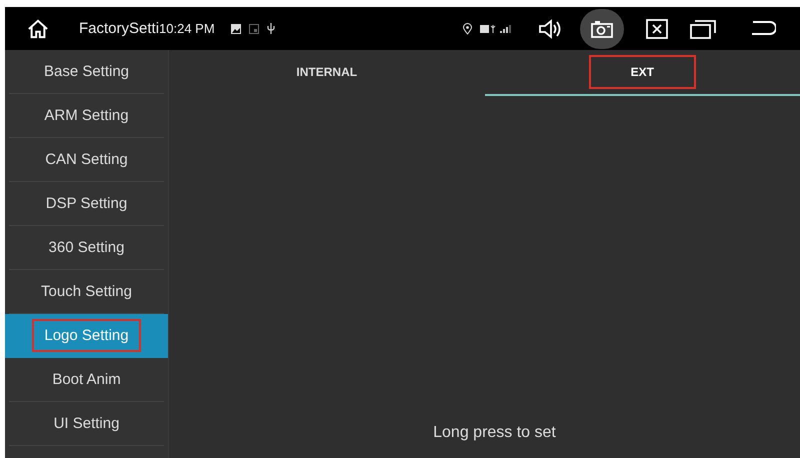  I want to click on sidebar-item: DSP Setting, so click(86, 204).